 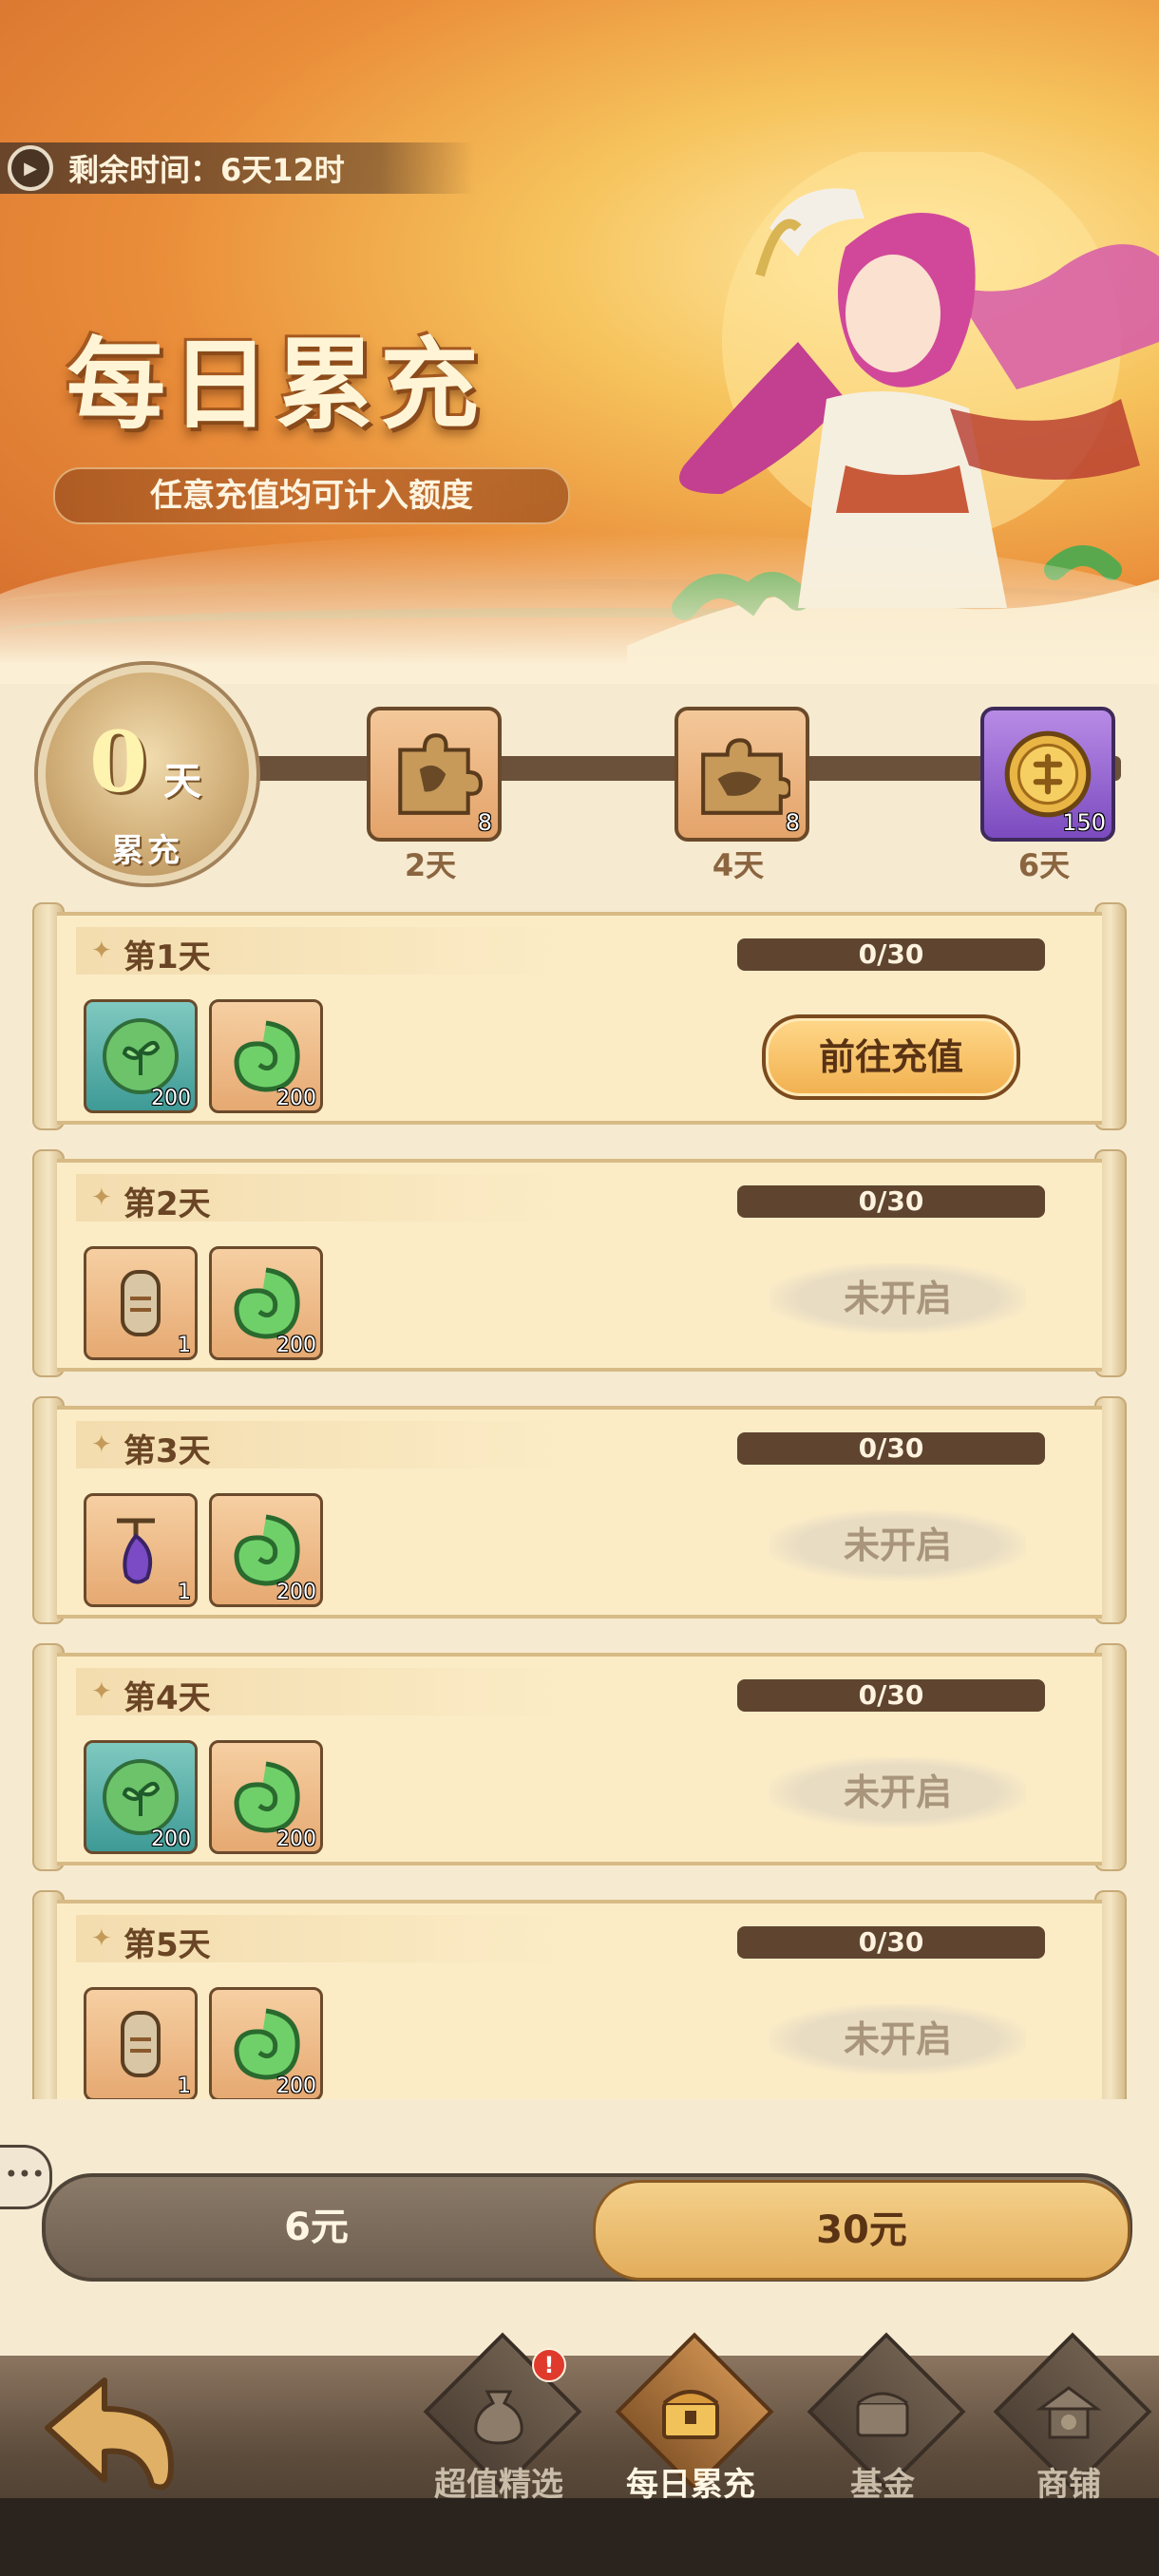 What do you see at coordinates (498, 2485) in the screenshot?
I see `nav-label: 超值精选` at bounding box center [498, 2485].